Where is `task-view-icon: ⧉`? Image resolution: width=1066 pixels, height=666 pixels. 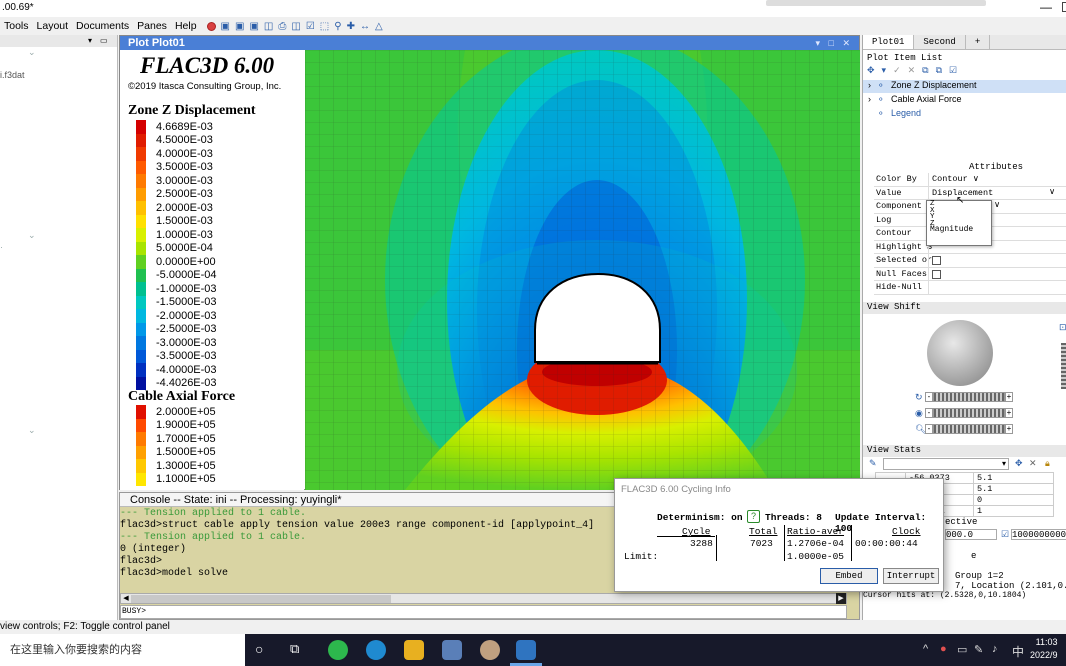 task-view-icon: ⧉ is located at coordinates (294, 649).